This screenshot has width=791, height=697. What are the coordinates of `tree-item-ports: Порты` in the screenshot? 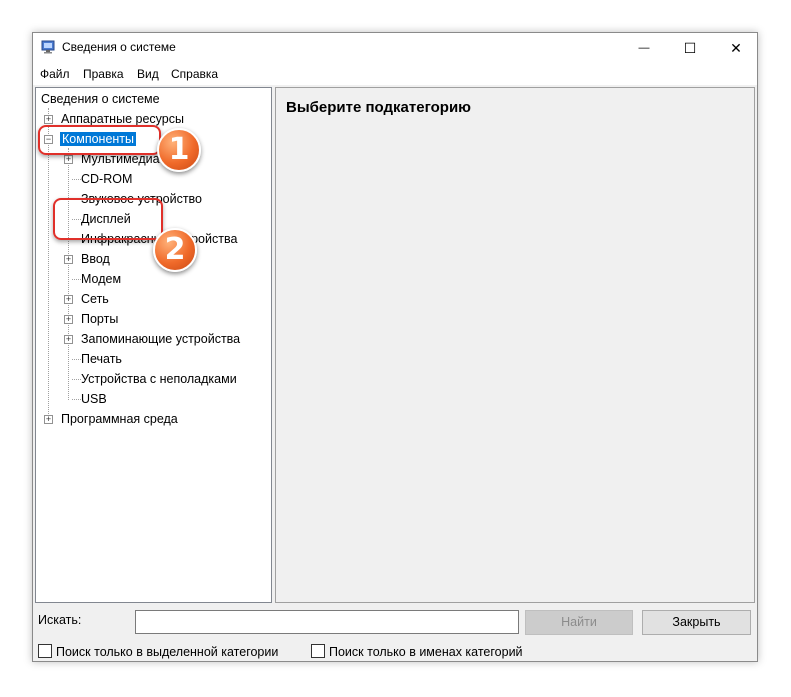 It's located at (99, 319).